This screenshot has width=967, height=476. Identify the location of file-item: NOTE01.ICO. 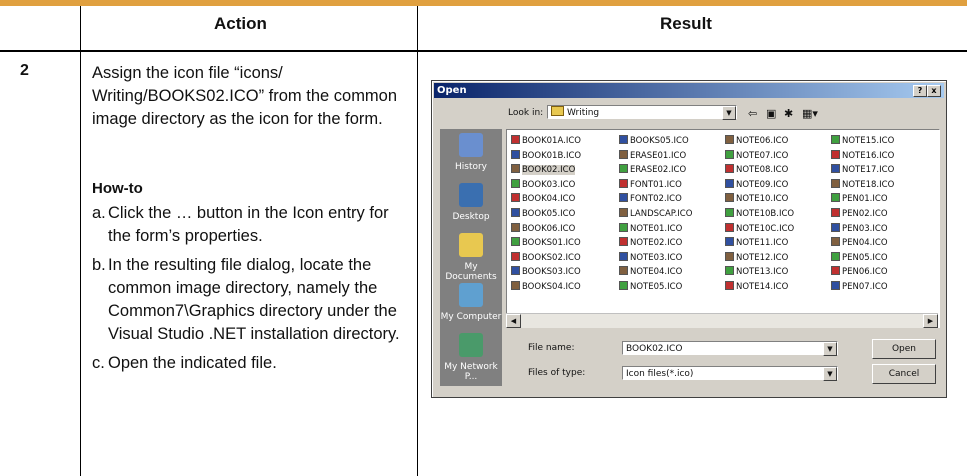
(655, 229).